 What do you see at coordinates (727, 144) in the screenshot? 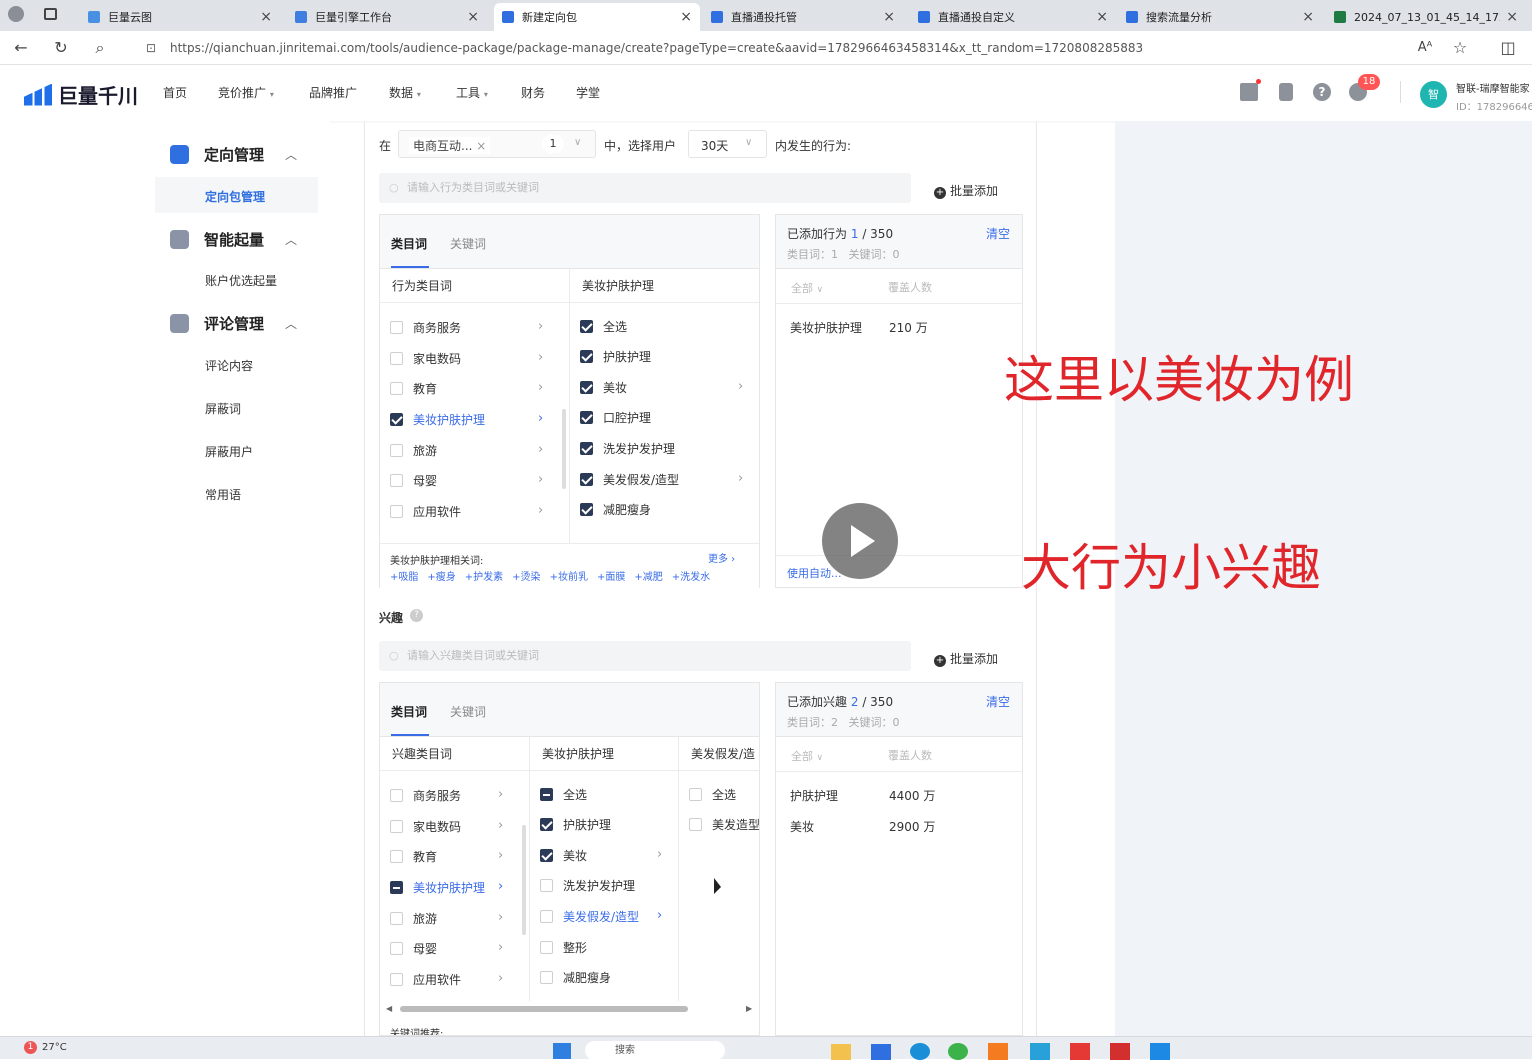
I see `days-select: 30天 ∨` at bounding box center [727, 144].